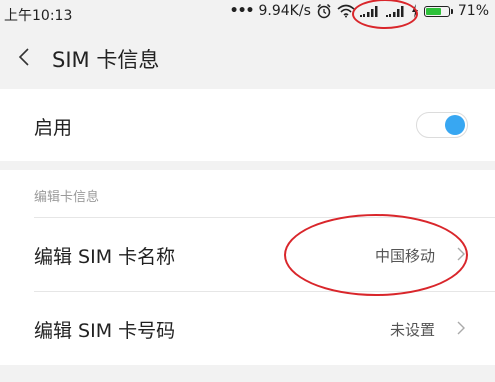 The height and width of the screenshot is (382, 495). I want to click on sim-number-value: 未设置, so click(413, 330).